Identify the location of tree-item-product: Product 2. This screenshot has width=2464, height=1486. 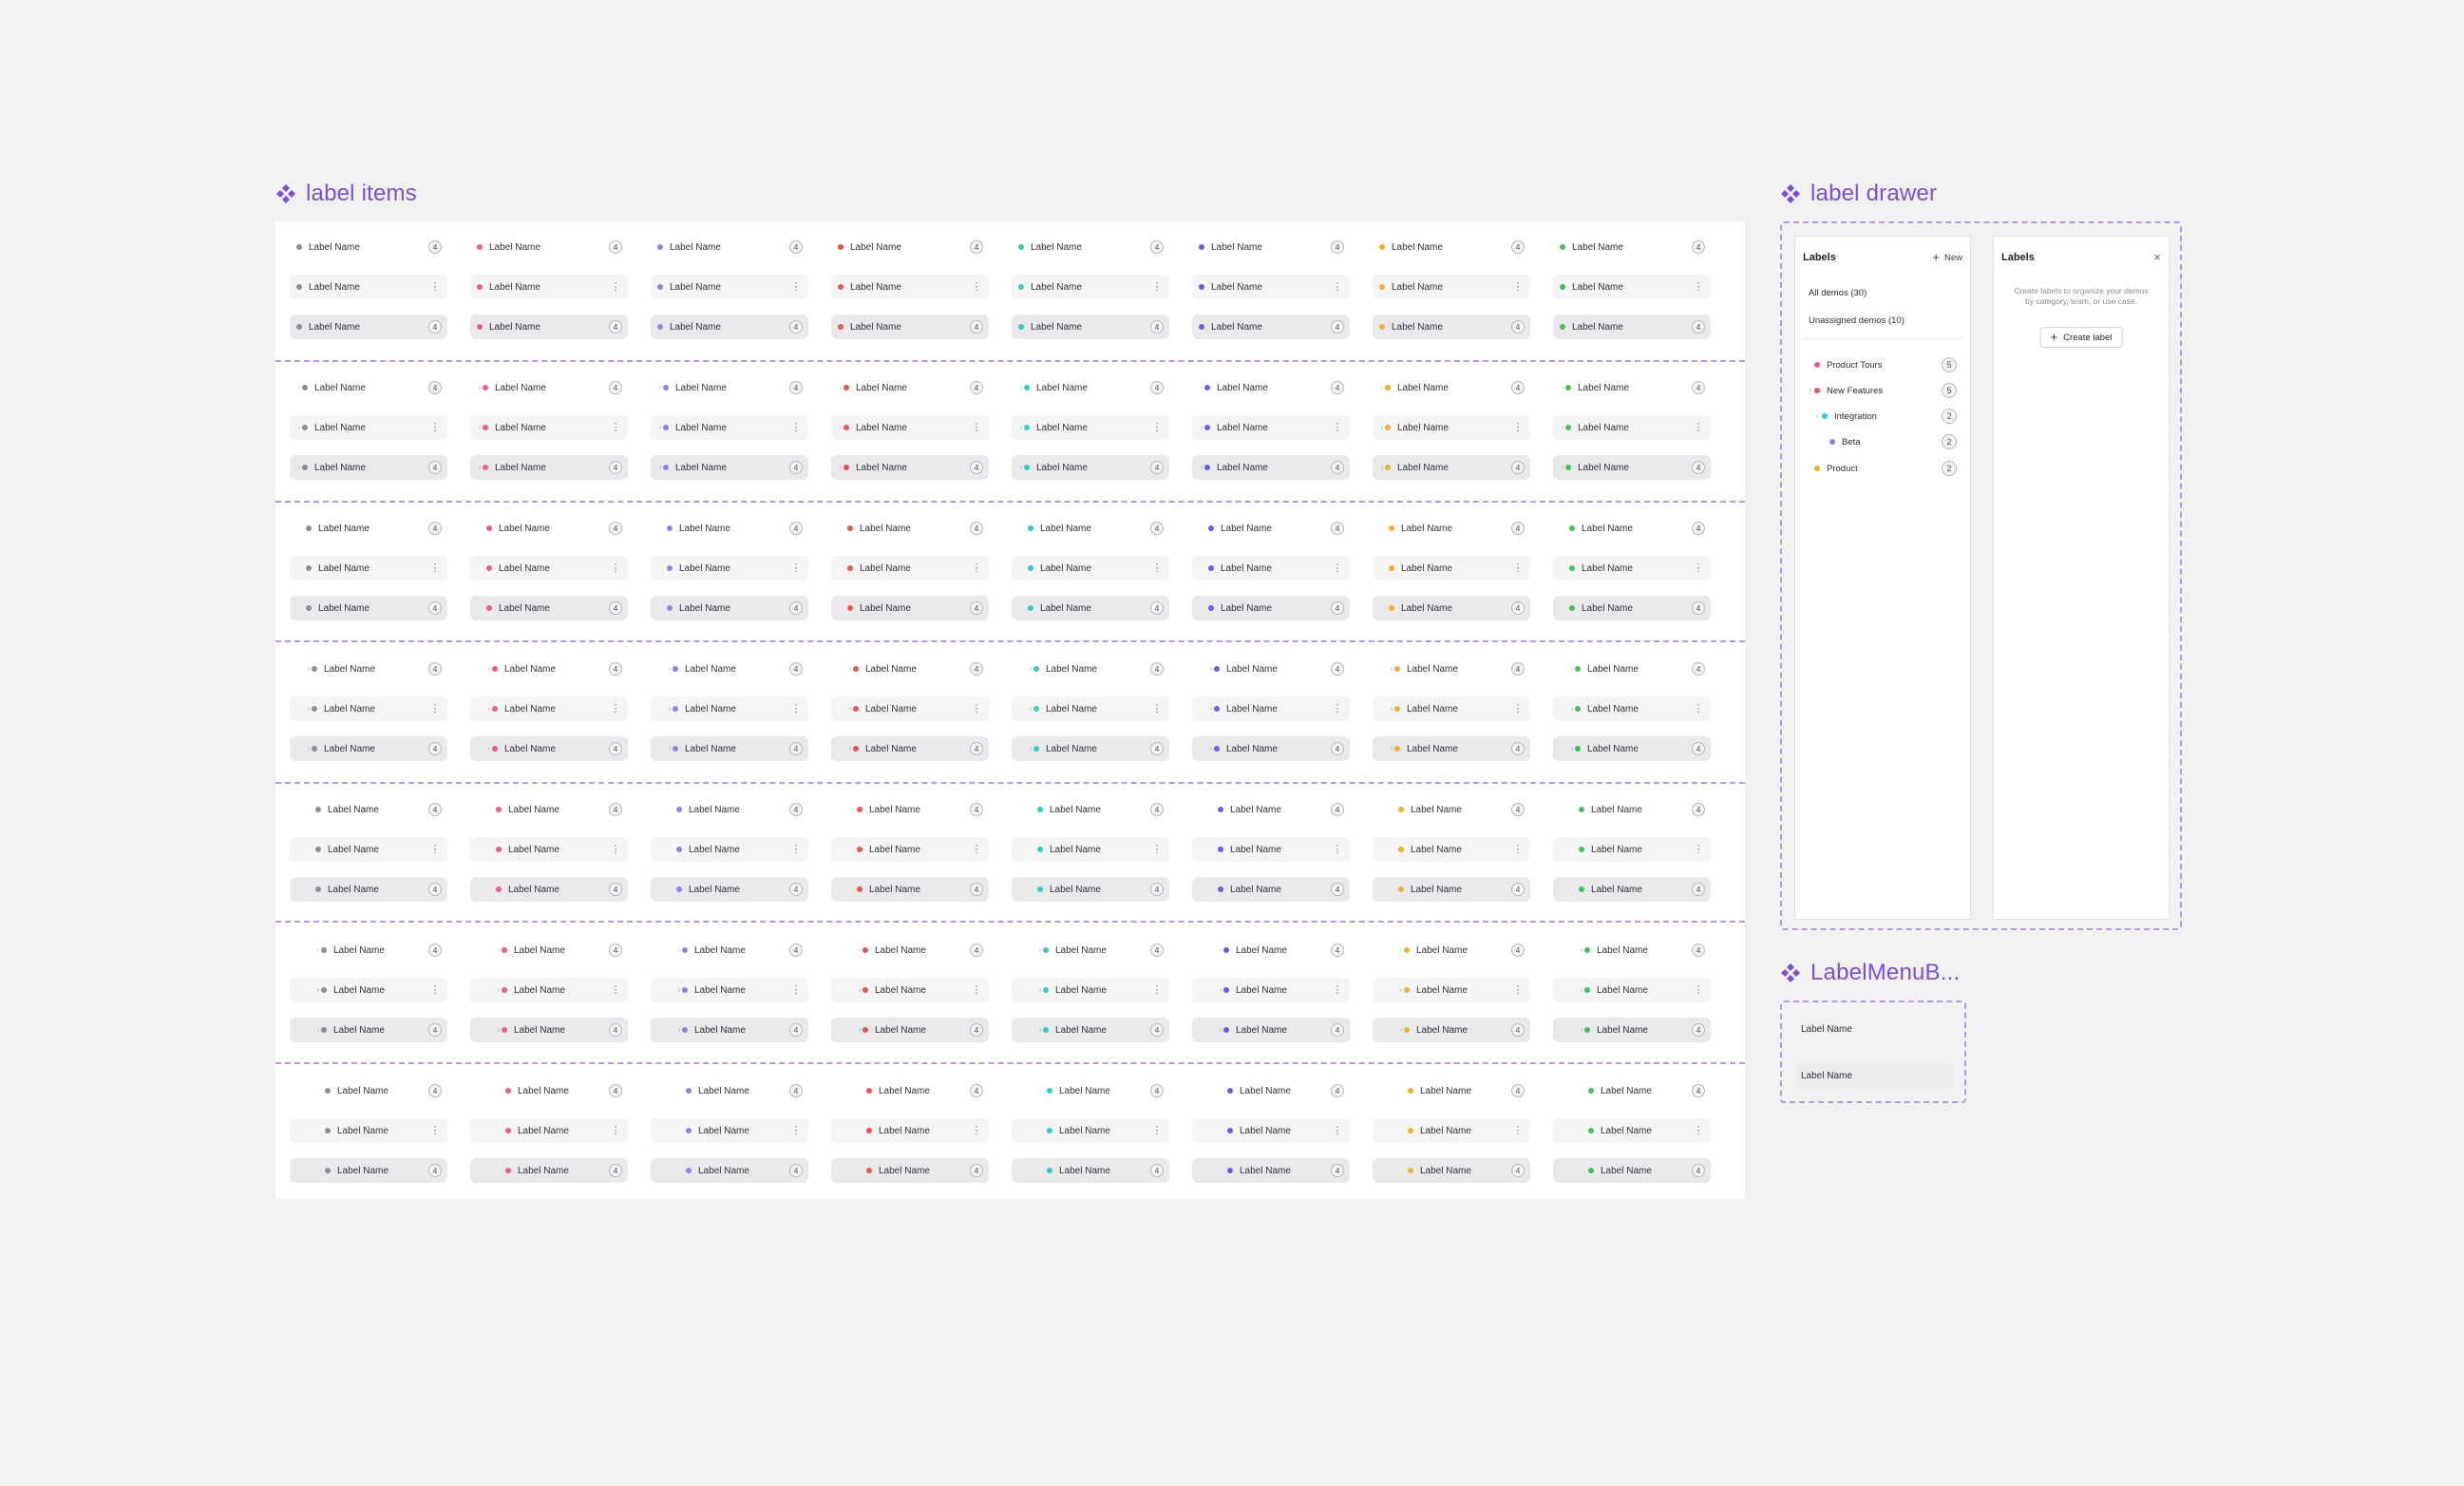
(1883, 469).